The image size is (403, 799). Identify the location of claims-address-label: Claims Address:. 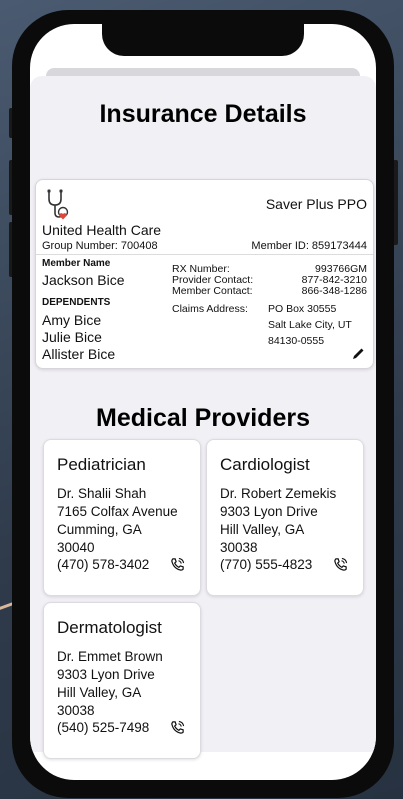
(210, 309).